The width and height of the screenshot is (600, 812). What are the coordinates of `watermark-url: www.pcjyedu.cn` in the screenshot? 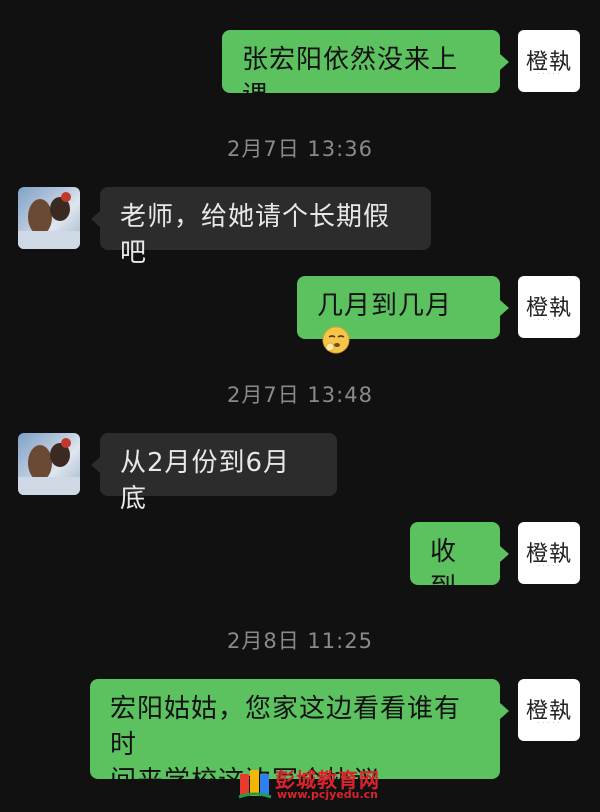 It's located at (327, 794).